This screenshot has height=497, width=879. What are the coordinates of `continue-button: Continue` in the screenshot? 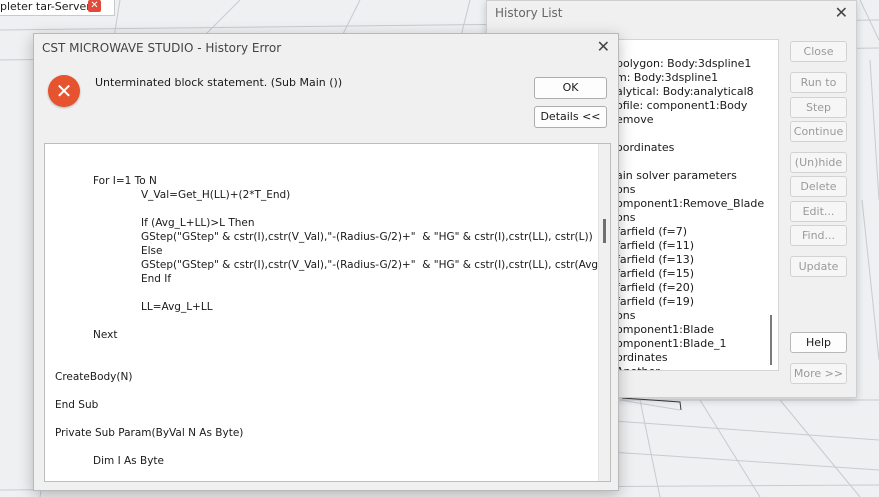 It's located at (818, 131).